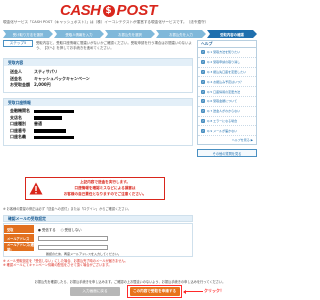 The height and width of the screenshot is (300, 320). What do you see at coordinates (224, 111) in the screenshot?
I see `help-item-label: Q.7 送金人がわからない` at bounding box center [224, 111].